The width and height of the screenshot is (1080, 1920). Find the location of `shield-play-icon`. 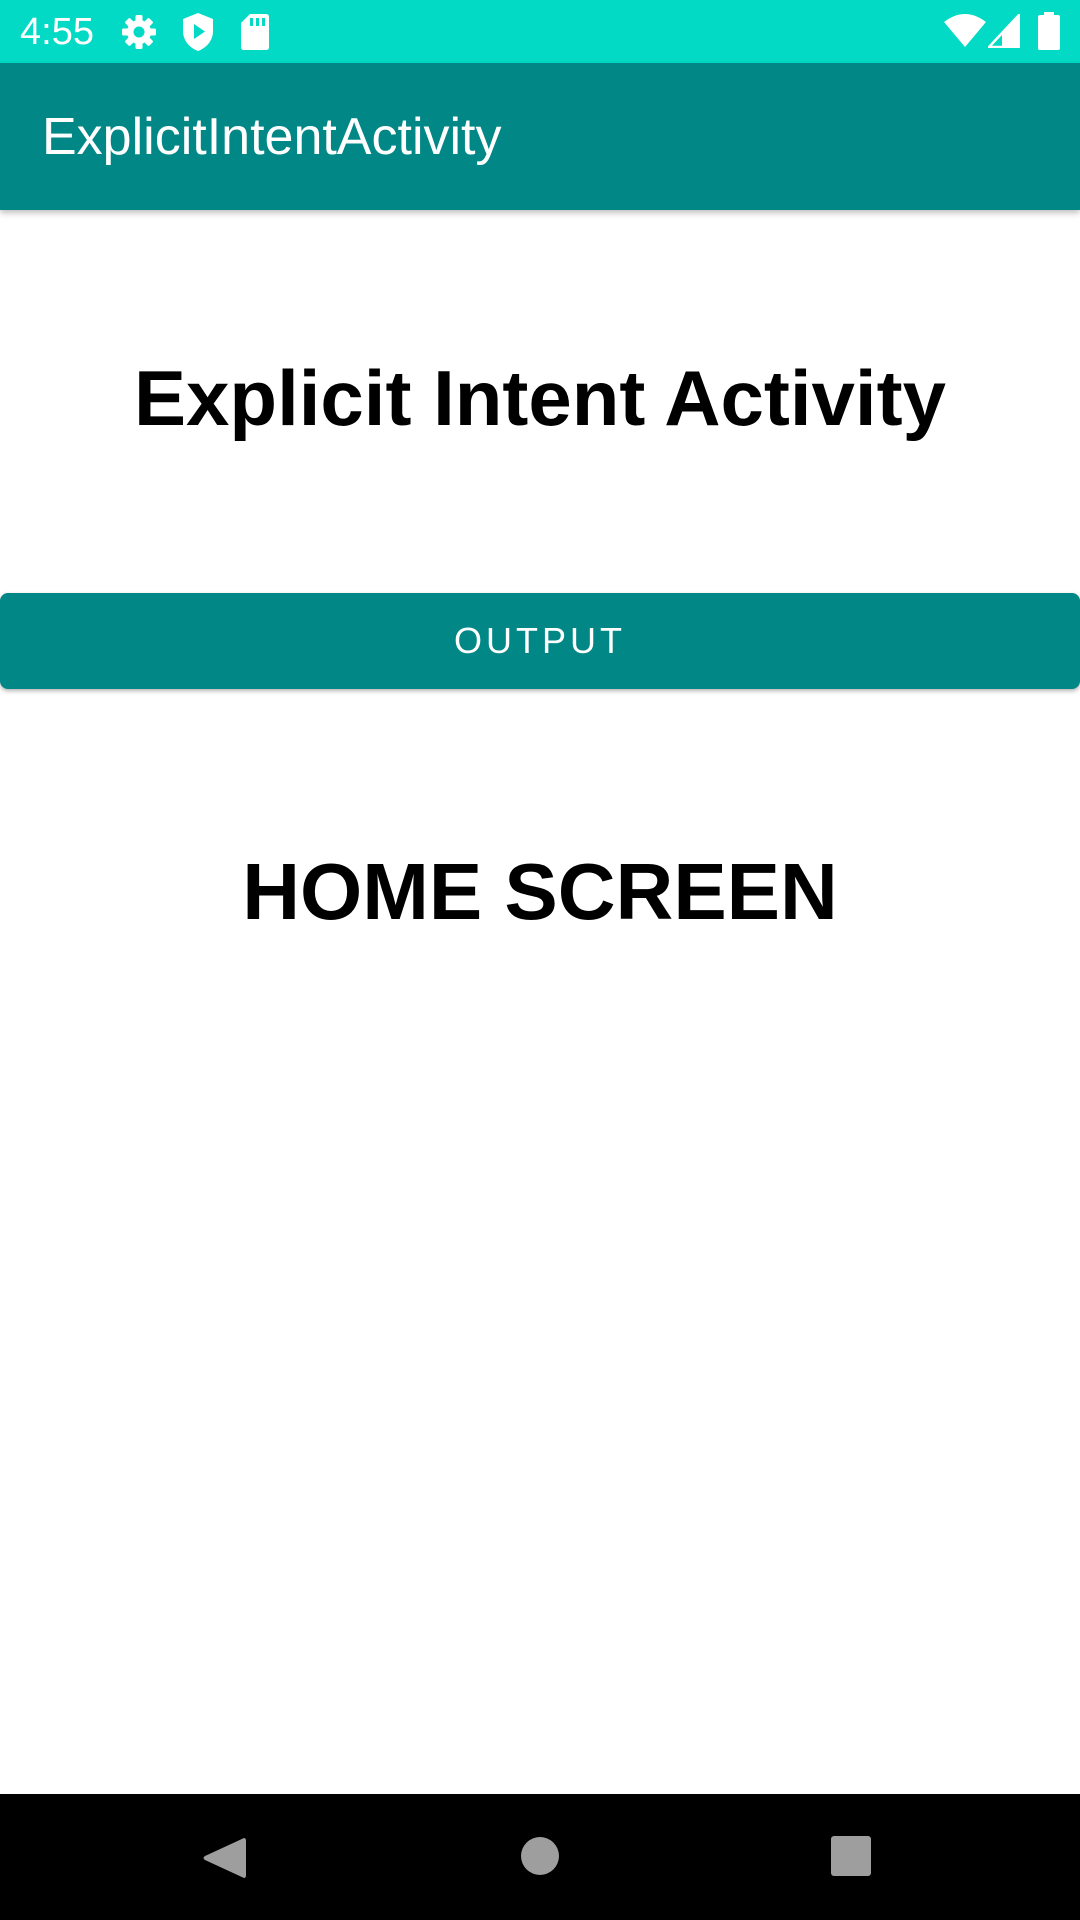

shield-play-icon is located at coordinates (198, 32).